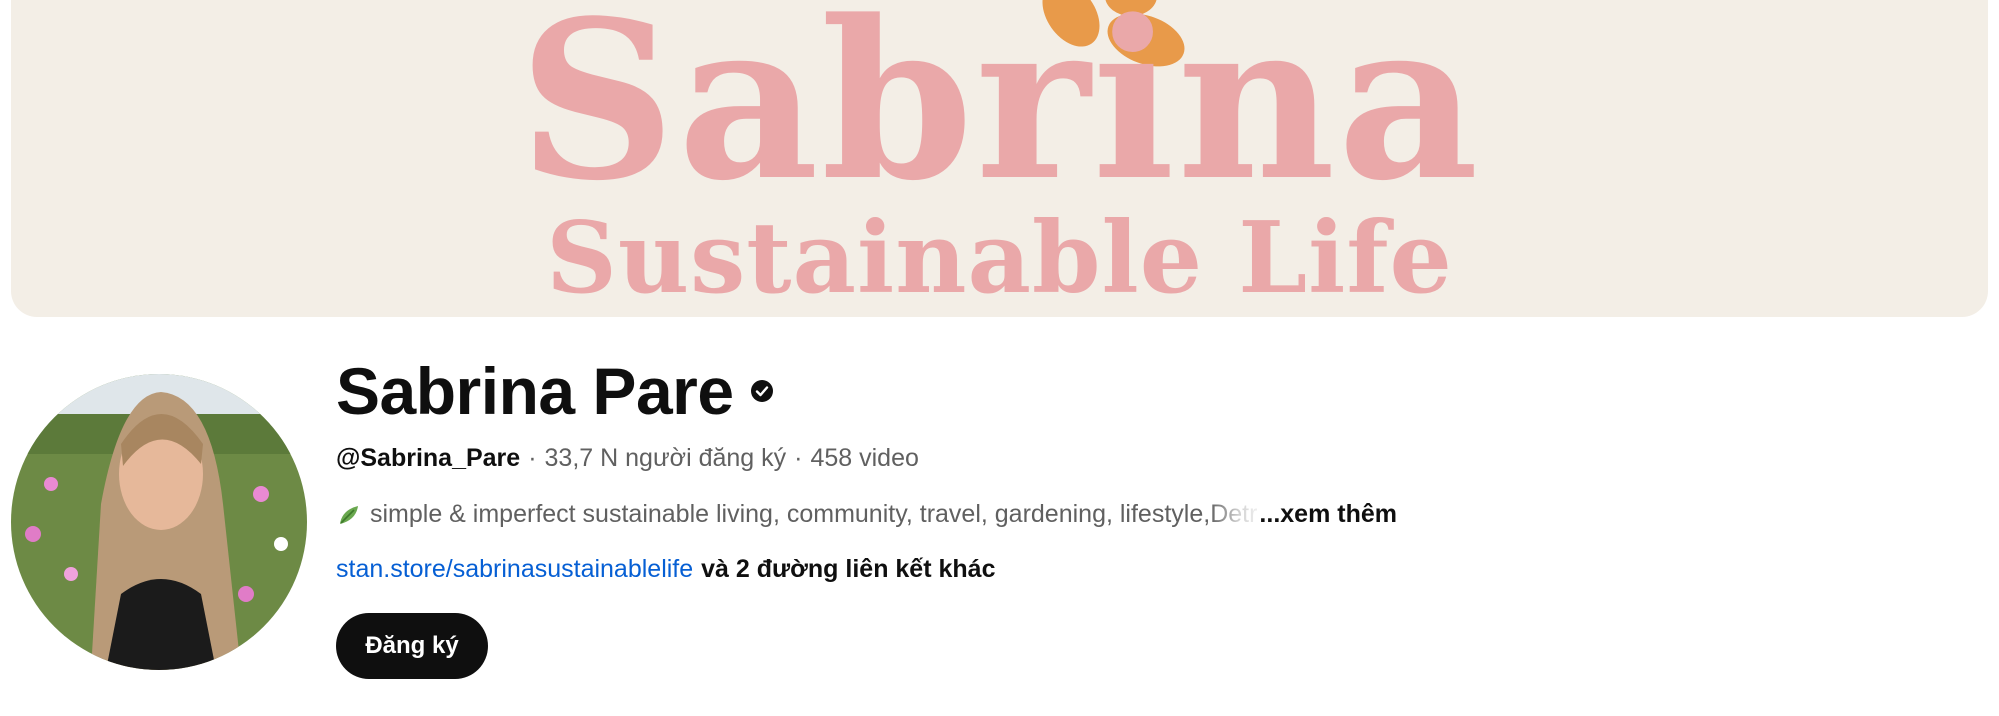 The width and height of the screenshot is (1999, 716). I want to click on subscribe-button: Đăng ký, so click(412, 646).